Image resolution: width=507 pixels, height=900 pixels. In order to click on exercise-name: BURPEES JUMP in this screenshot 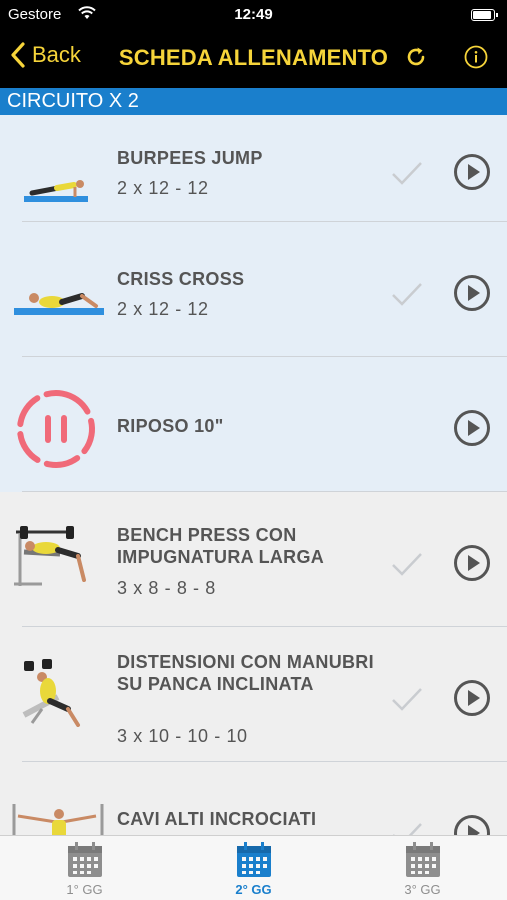, I will do `click(190, 158)`.